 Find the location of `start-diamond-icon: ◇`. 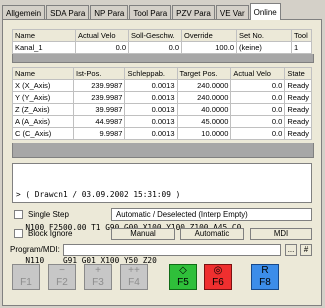

start-diamond-icon: ◇ is located at coordinates (183, 270).